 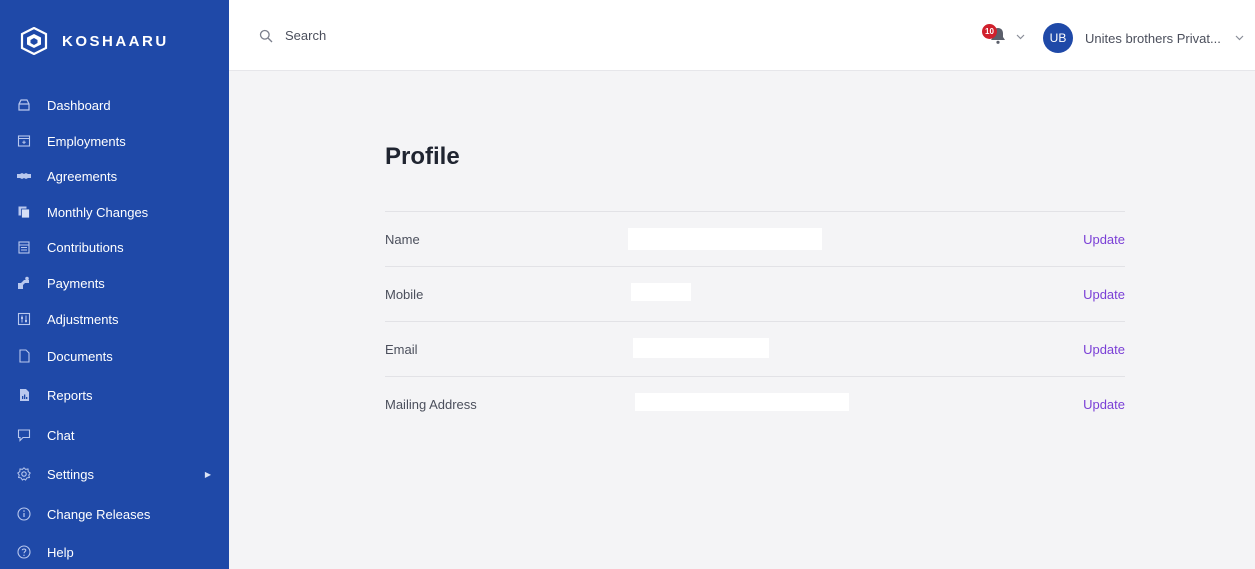 What do you see at coordinates (989, 31) in the screenshot?
I see `notification-badge: 10` at bounding box center [989, 31].